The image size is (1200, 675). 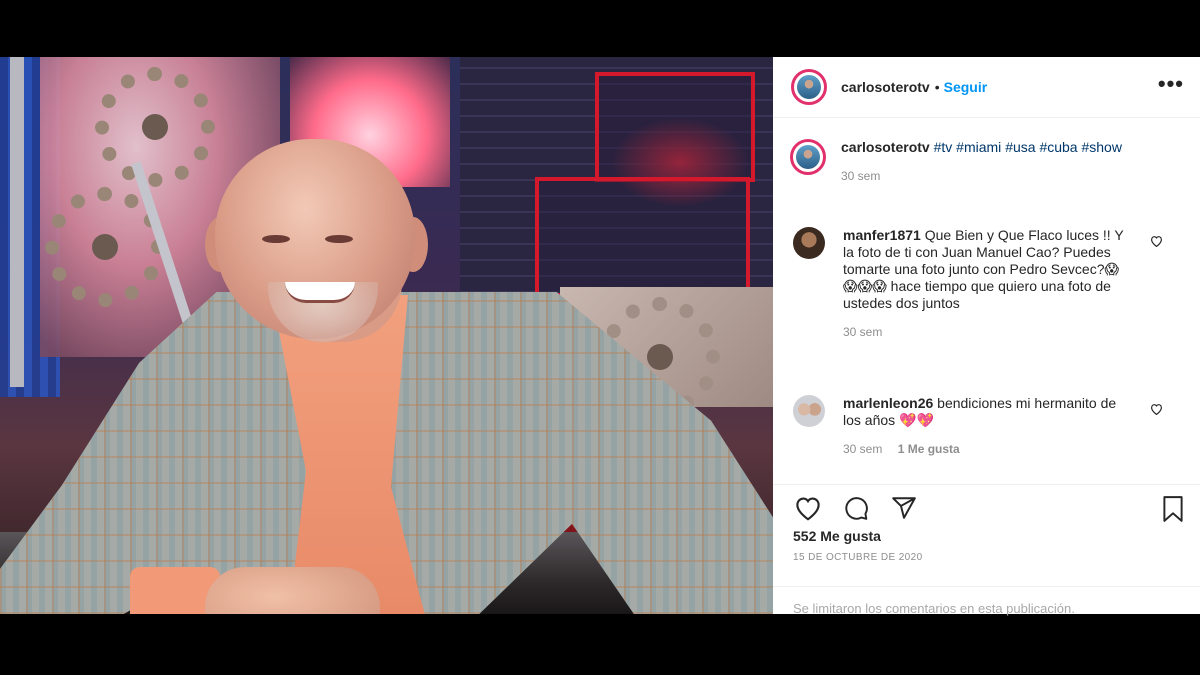 I want to click on caption-time: 30 sem, so click(x=1001, y=176).